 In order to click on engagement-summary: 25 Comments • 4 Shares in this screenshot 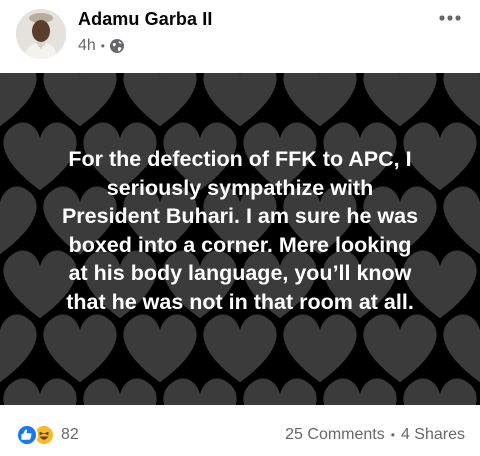, I will do `click(375, 435)`.